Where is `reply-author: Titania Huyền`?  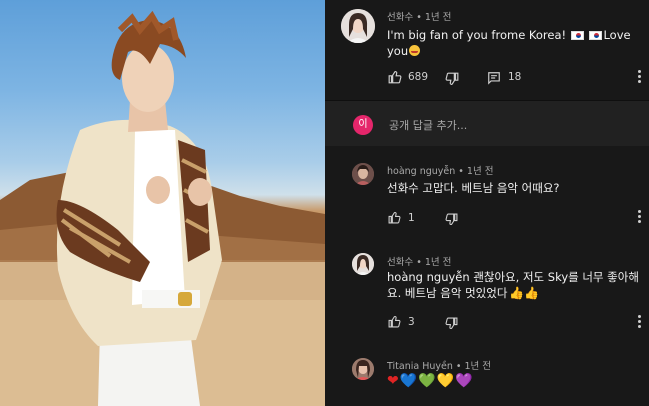 reply-author: Titania Huyền is located at coordinates (420, 366).